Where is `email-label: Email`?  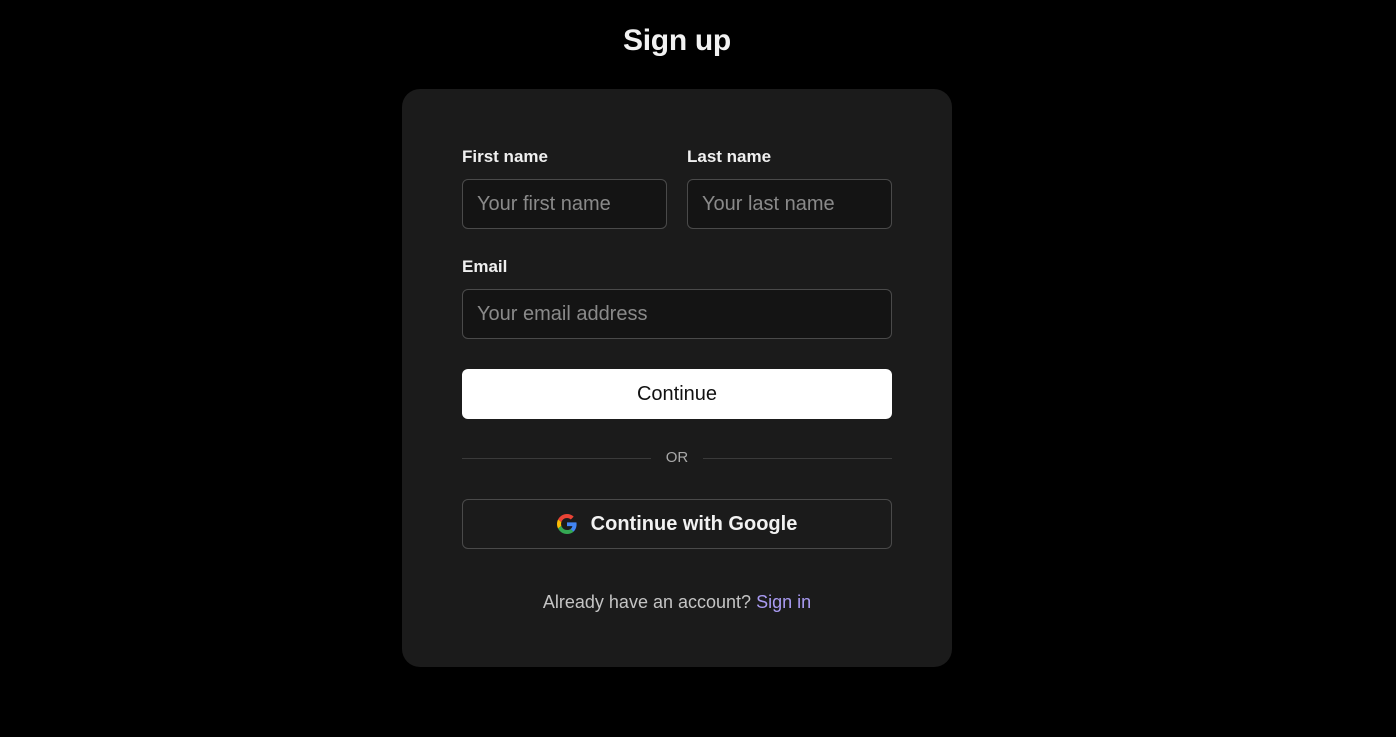 email-label: Email is located at coordinates (485, 266).